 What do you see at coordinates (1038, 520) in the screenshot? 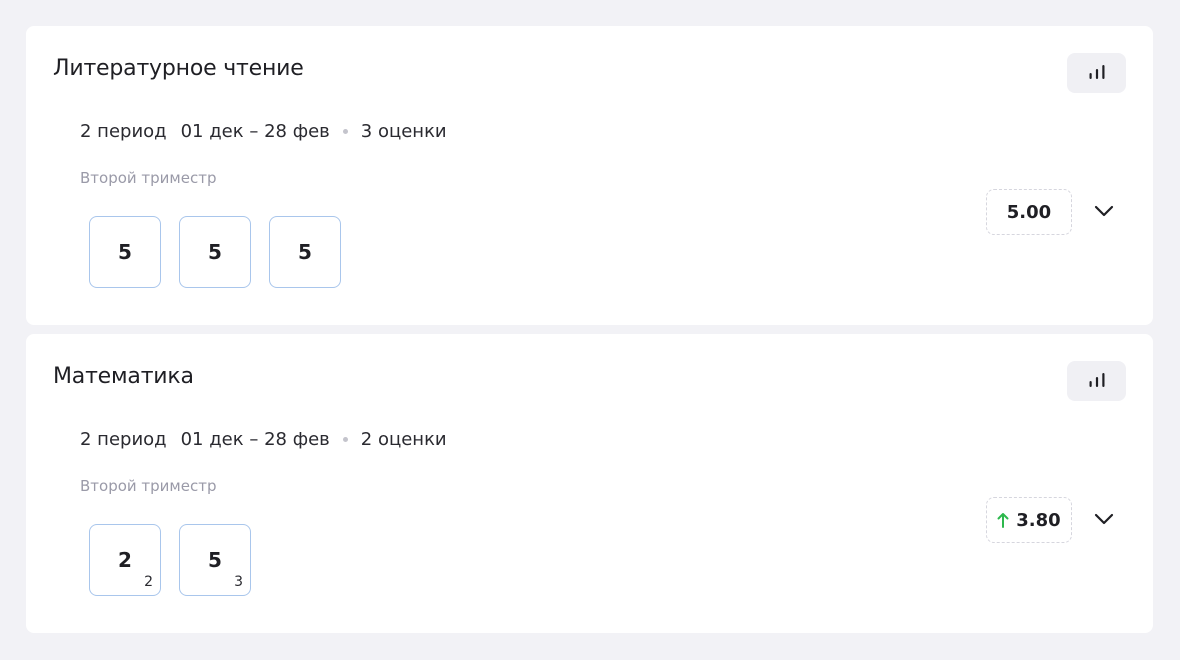
I see `average-value: 3.80` at bounding box center [1038, 520].